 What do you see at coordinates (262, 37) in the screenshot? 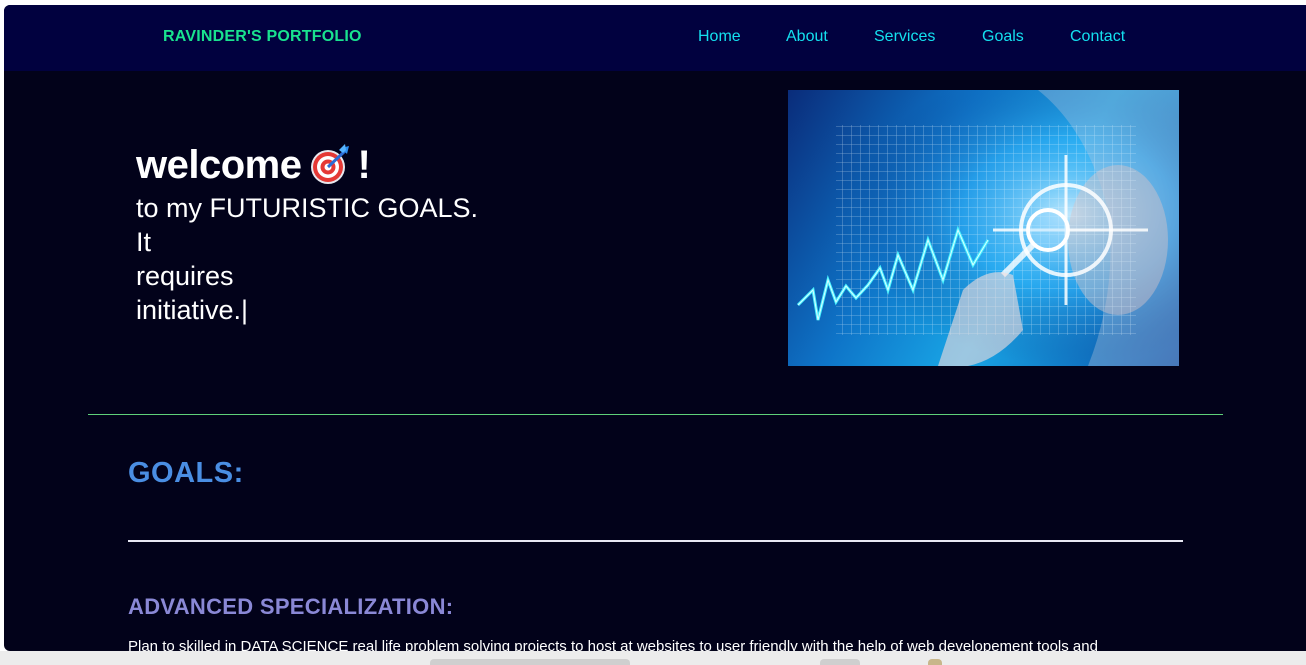
I see `brand-logo-text: RAVINDER'S PORTFOLIO` at bounding box center [262, 37].